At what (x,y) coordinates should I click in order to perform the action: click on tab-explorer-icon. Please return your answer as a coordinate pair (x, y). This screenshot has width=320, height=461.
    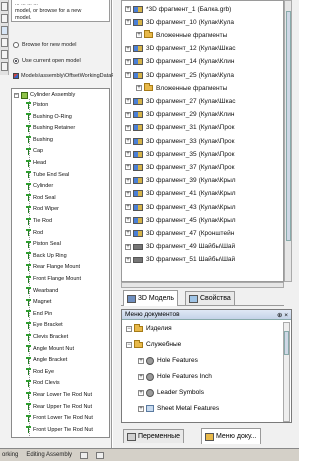
    Looking at the image, I should click on (4, 42).